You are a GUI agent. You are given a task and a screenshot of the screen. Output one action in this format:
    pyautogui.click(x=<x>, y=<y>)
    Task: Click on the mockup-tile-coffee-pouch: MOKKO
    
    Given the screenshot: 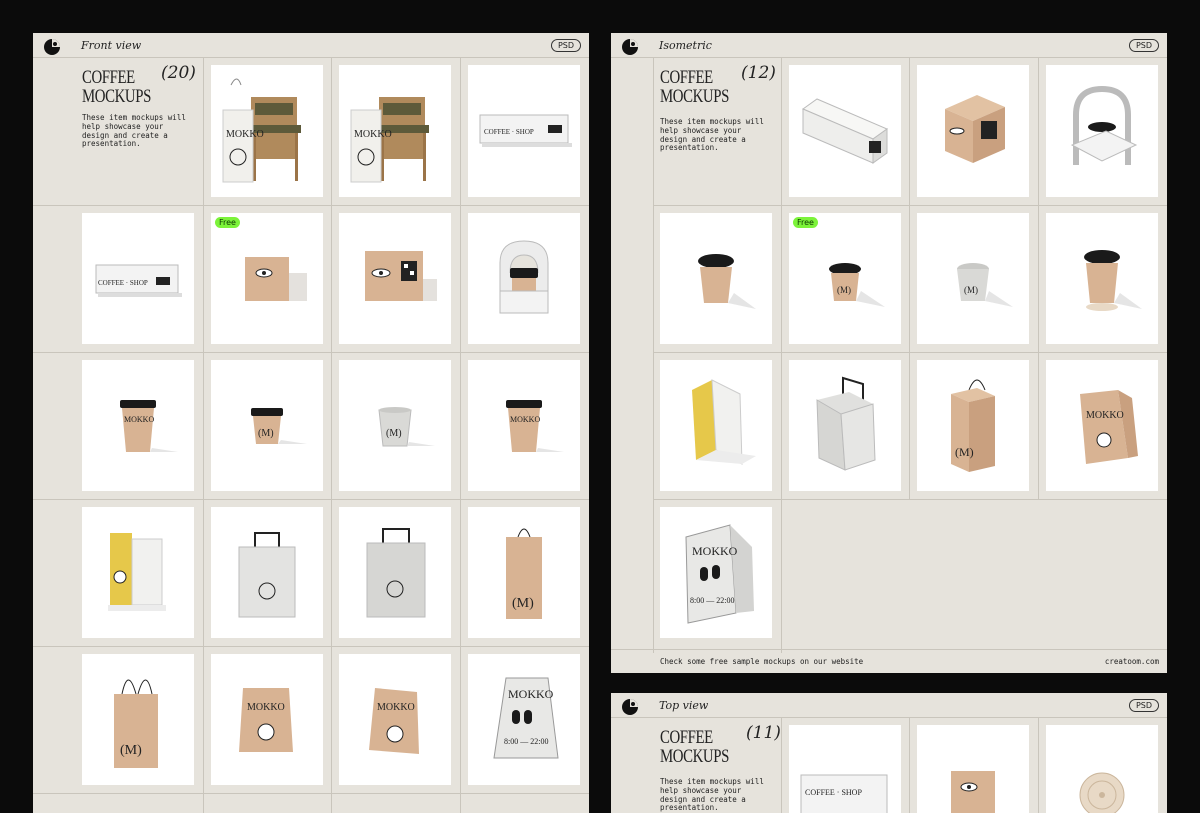 What is the action you would take?
    pyautogui.click(x=267, y=719)
    